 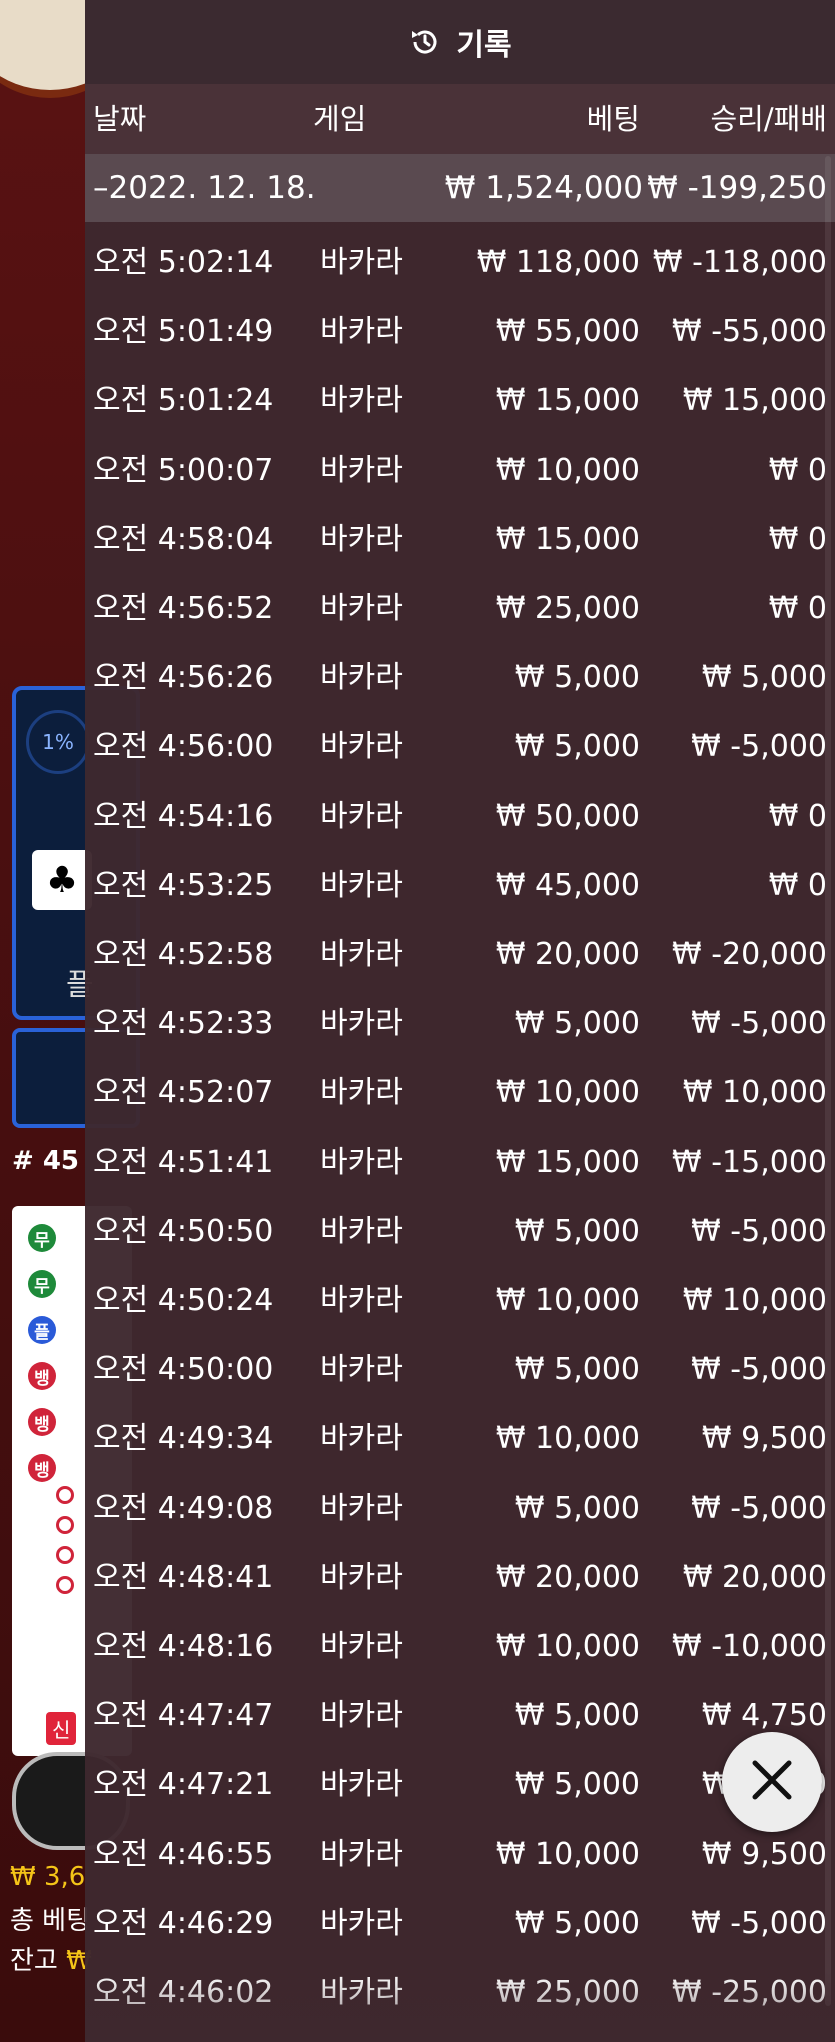 What do you see at coordinates (460, 677) in the screenshot?
I see `history-row: 오전 4:56:26 바카라 ₩ 5,000 ₩ 5,000` at bounding box center [460, 677].